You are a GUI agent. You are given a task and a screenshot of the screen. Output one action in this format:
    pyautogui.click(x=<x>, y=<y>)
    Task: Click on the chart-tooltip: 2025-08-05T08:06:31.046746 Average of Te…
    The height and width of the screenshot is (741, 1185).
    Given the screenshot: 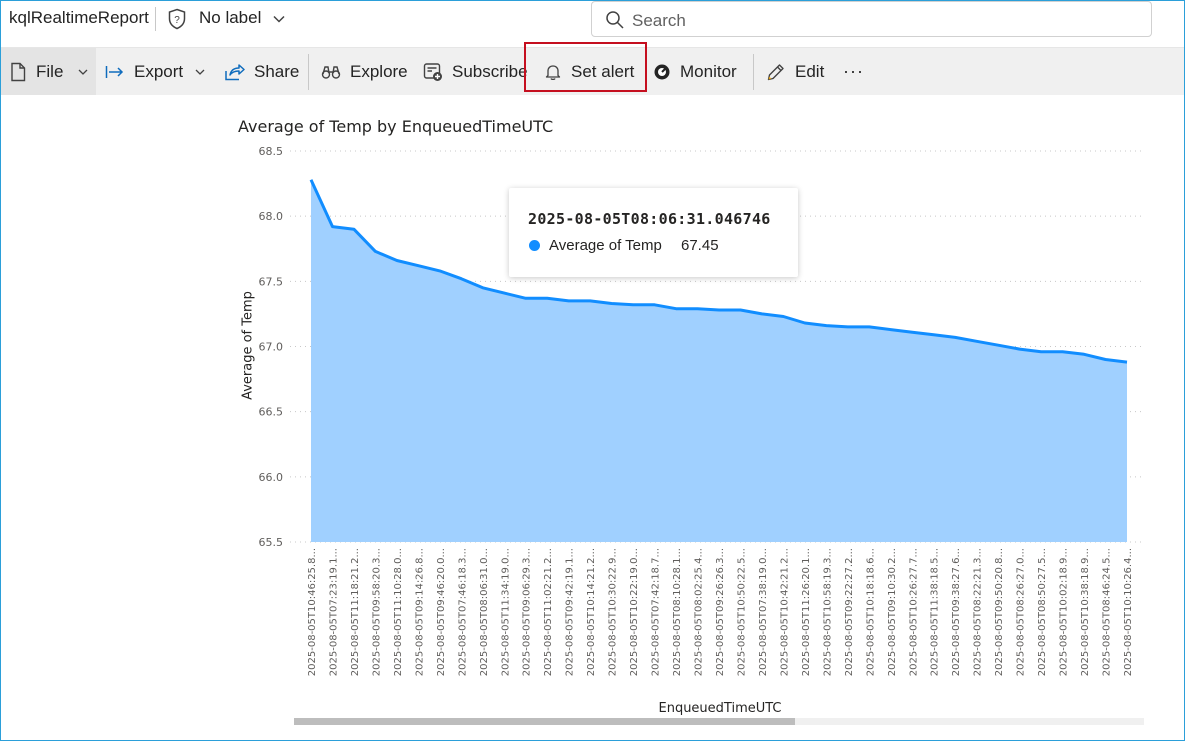 What is the action you would take?
    pyautogui.click(x=653, y=232)
    